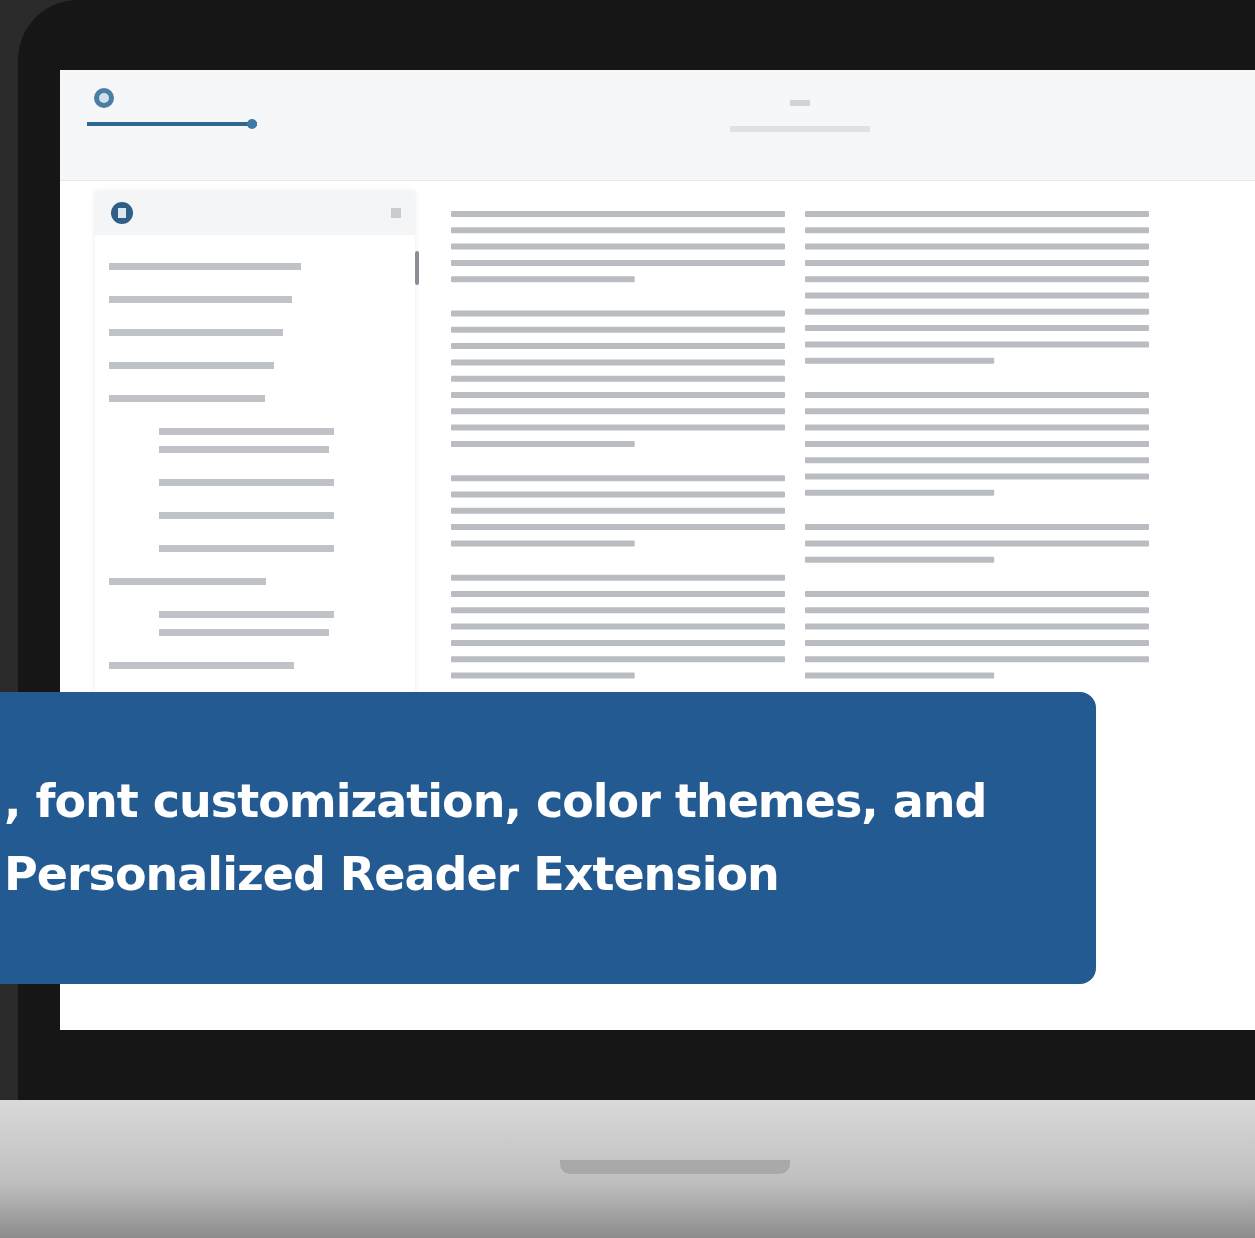 This screenshot has width=1255, height=1238. I want to click on banner-text: Personalized Reader Extension, so click(392, 874).